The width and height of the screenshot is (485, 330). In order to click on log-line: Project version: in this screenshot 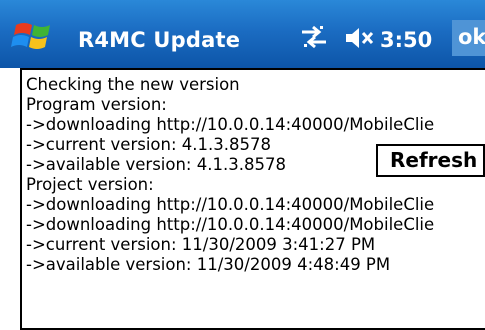, I will do `click(90, 184)`.